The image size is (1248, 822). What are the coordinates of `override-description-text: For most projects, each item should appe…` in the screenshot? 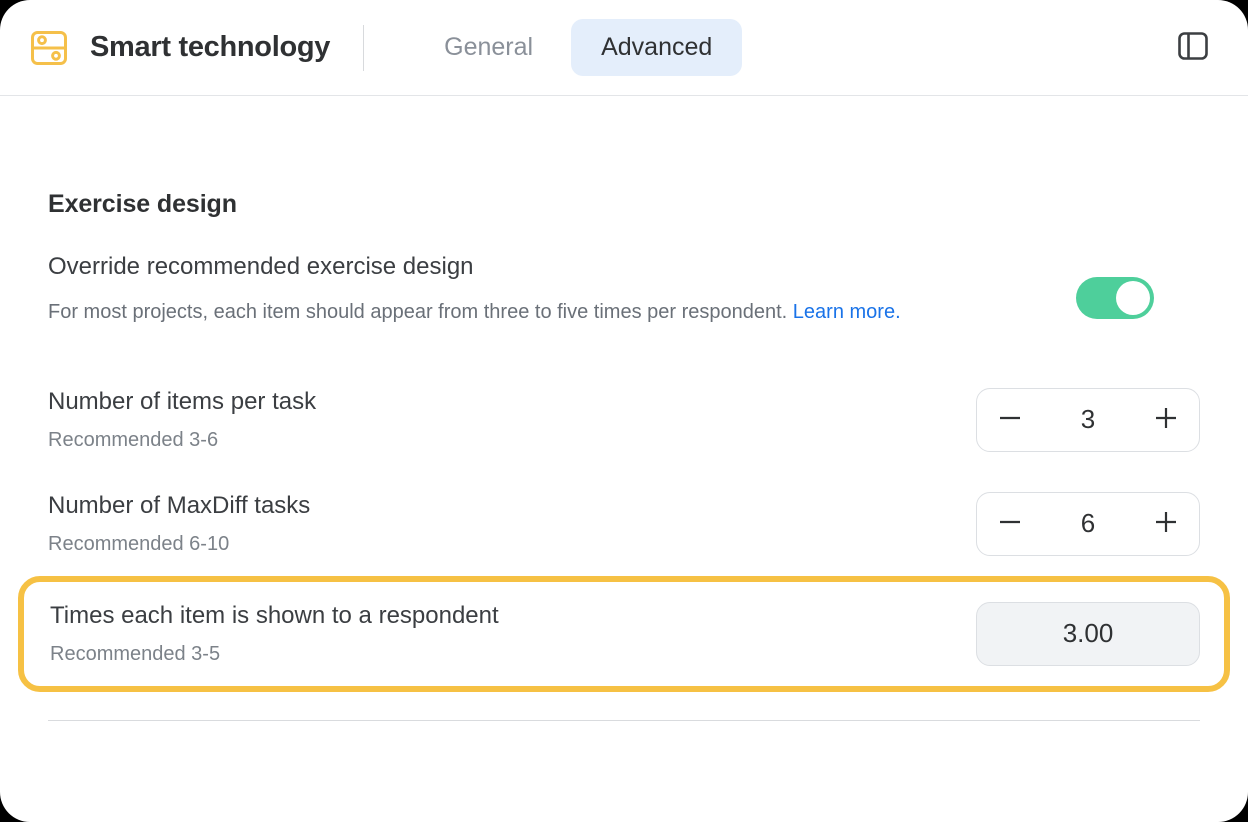 It's located at (420, 311).